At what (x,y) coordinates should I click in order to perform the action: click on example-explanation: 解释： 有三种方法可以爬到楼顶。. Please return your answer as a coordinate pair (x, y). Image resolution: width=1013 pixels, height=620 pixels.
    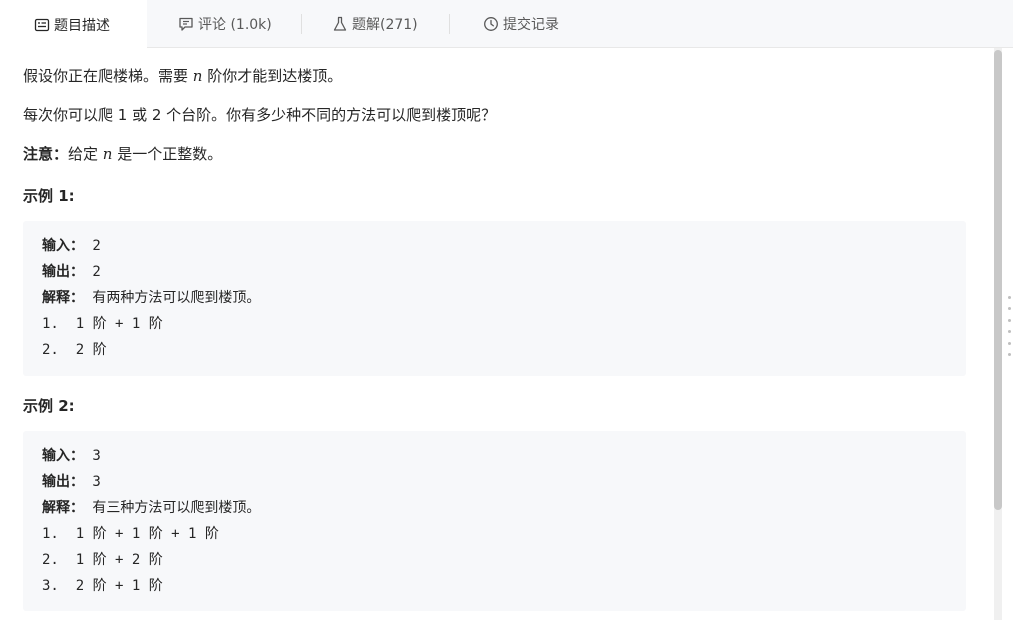
    Looking at the image, I should click on (151, 508).